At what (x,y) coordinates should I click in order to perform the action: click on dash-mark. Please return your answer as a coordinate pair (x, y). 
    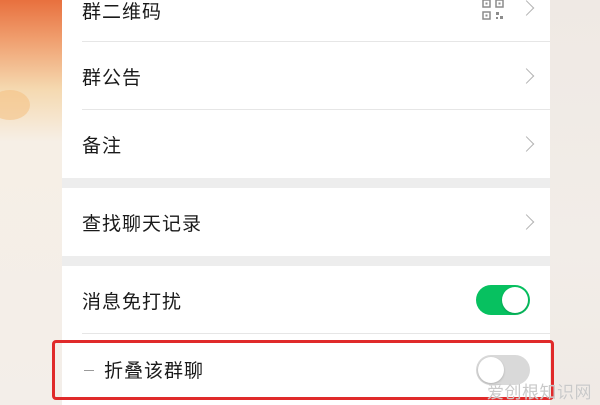
    Looking at the image, I should click on (89, 370).